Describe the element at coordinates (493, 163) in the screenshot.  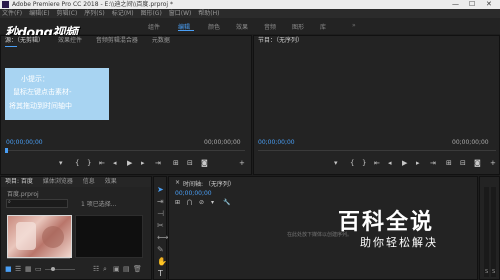
I see `program-add-button-icon: +` at that location.